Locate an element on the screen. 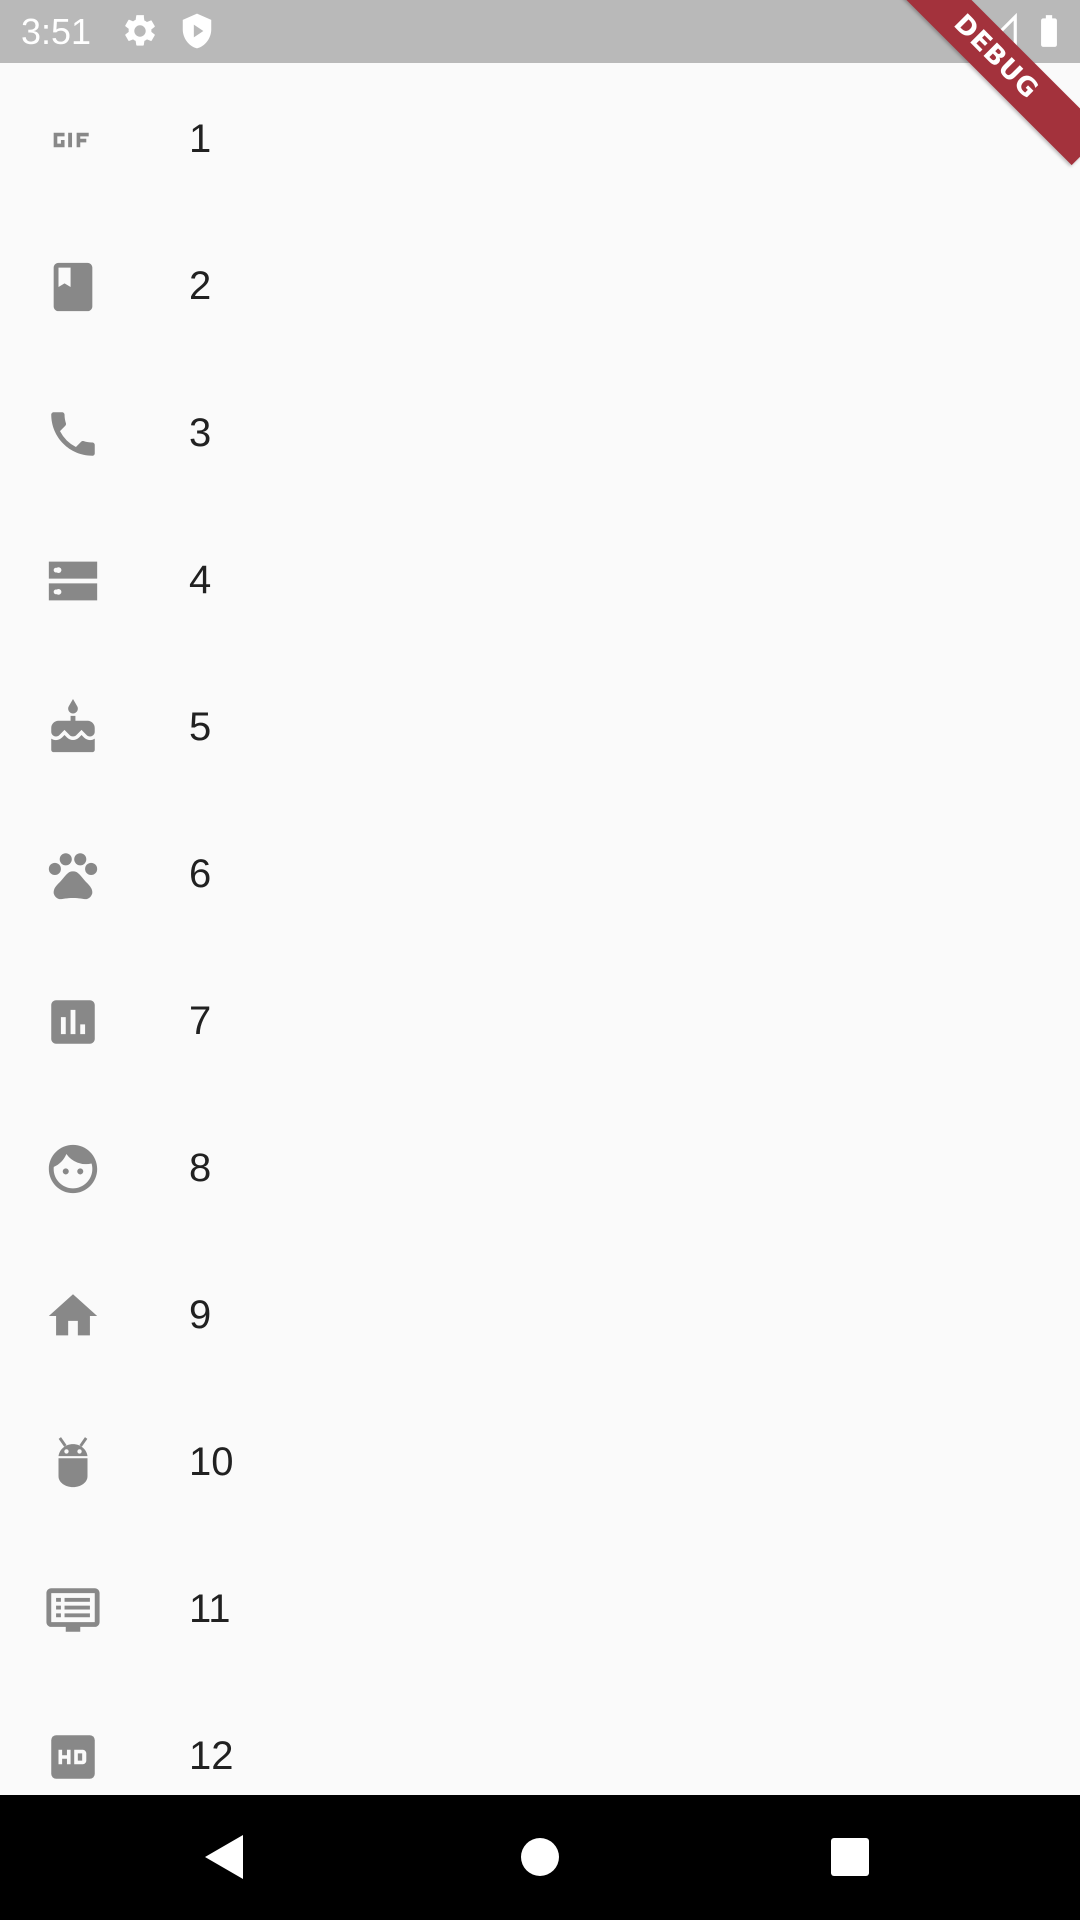  recents-icon is located at coordinates (850, 1857).